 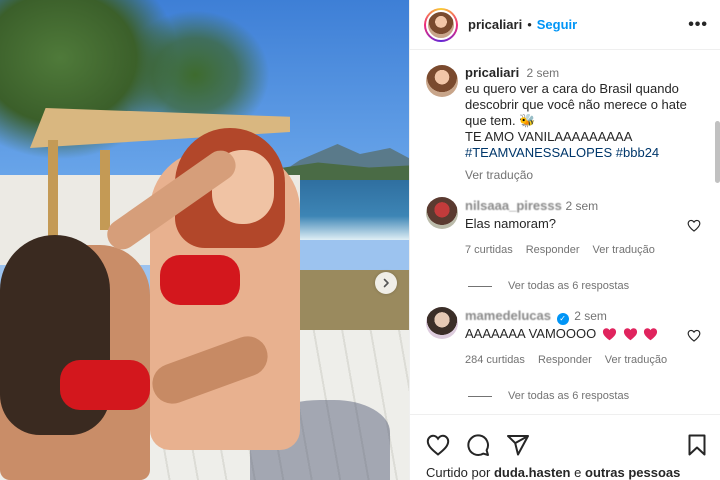 What do you see at coordinates (549, 136) in the screenshot?
I see `caption-line: TE AMO VANILAAAAAAAAA` at bounding box center [549, 136].